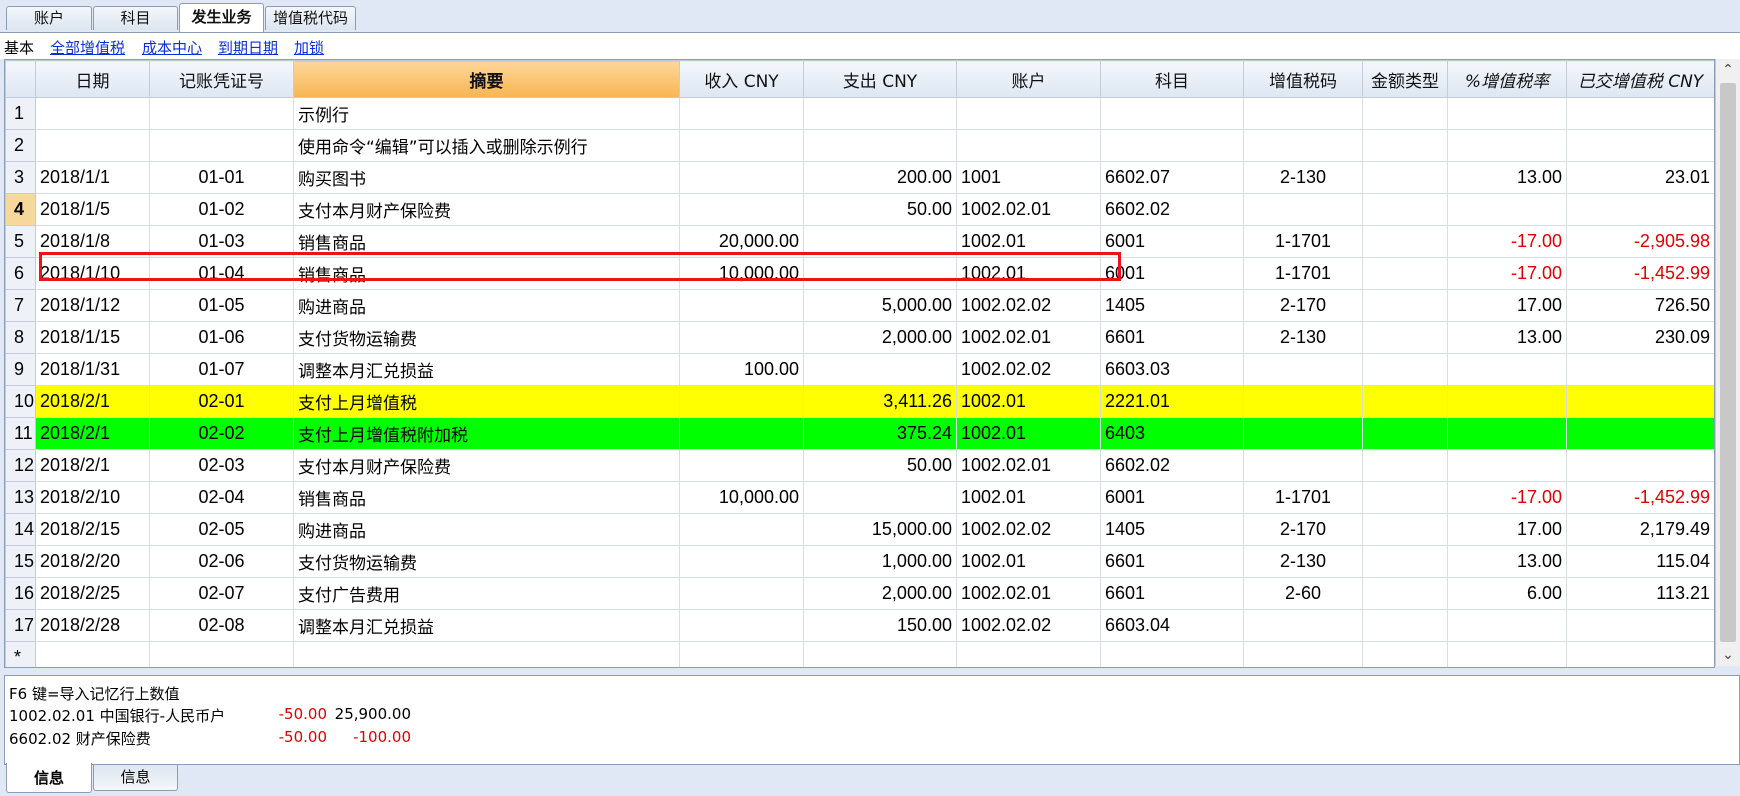 This screenshot has height=796, width=1740. What do you see at coordinates (1172, 401) in the screenshot?
I see `subject-cell: 2221.01` at bounding box center [1172, 401].